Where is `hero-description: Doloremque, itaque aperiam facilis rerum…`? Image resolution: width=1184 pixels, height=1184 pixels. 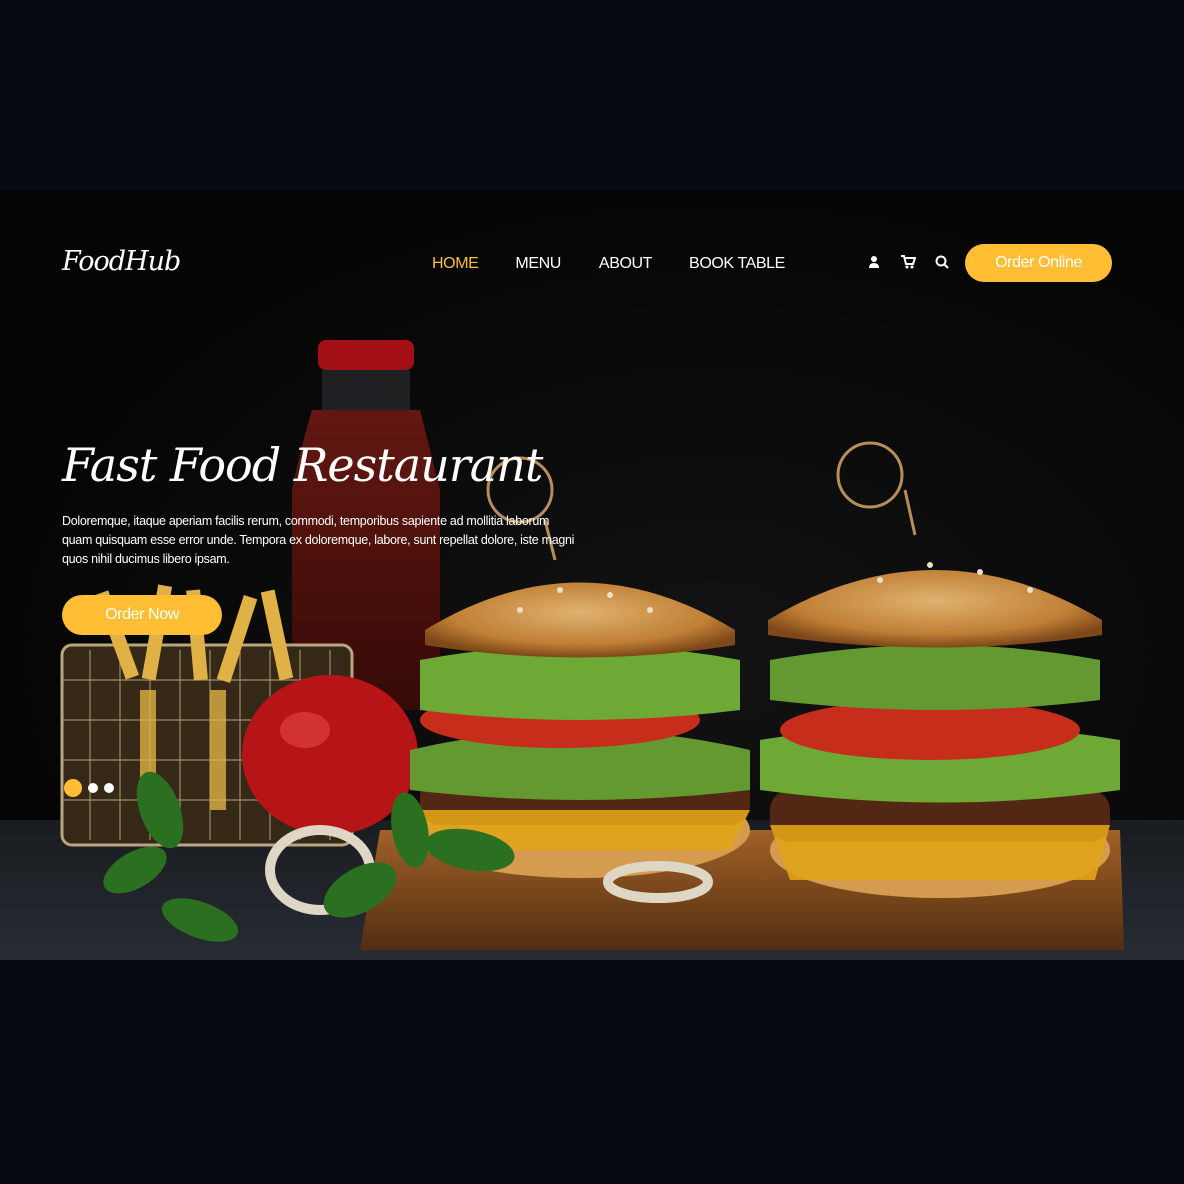 hero-description: Doloremque, itaque aperiam facilis rerum… is located at coordinates (318, 540).